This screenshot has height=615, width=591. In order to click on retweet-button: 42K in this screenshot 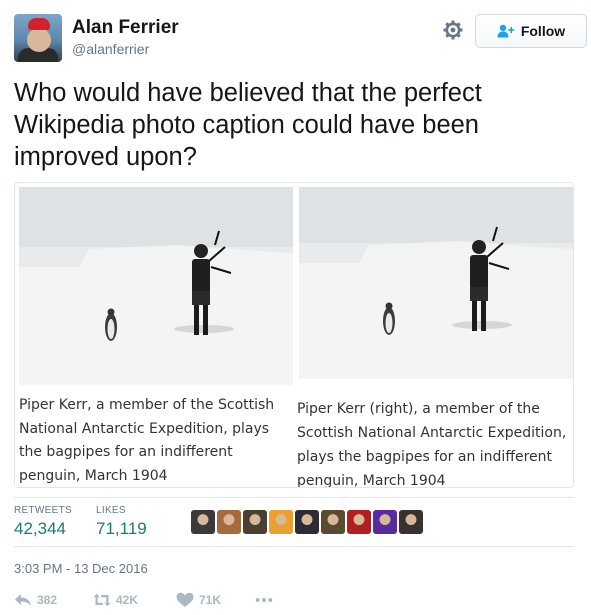, I will do `click(115, 600)`.